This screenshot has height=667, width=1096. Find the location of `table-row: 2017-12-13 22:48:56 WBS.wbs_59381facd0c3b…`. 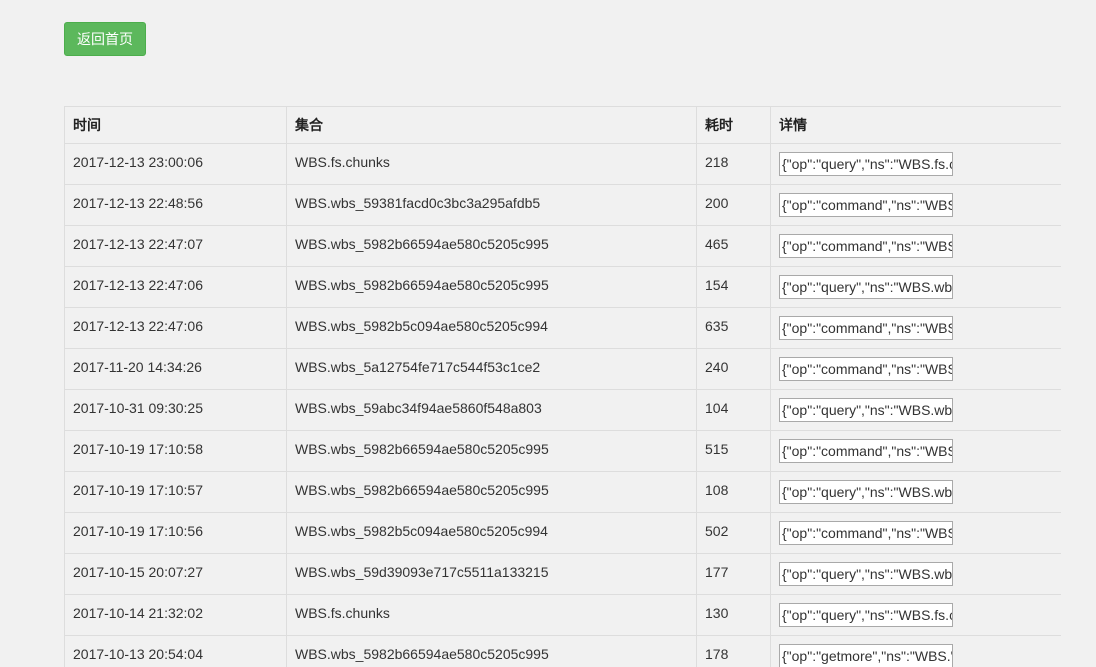

table-row: 2017-12-13 22:48:56 WBS.wbs_59381facd0c3b… is located at coordinates (562, 205).